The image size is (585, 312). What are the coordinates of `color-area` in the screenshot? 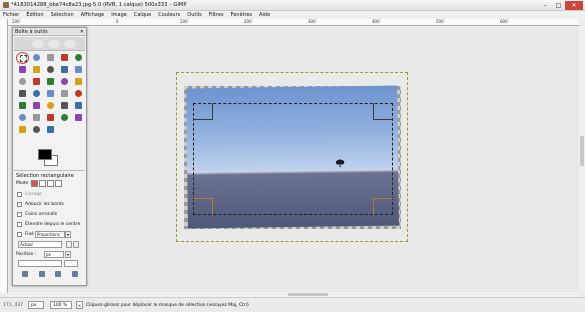 It's located at (50, 159).